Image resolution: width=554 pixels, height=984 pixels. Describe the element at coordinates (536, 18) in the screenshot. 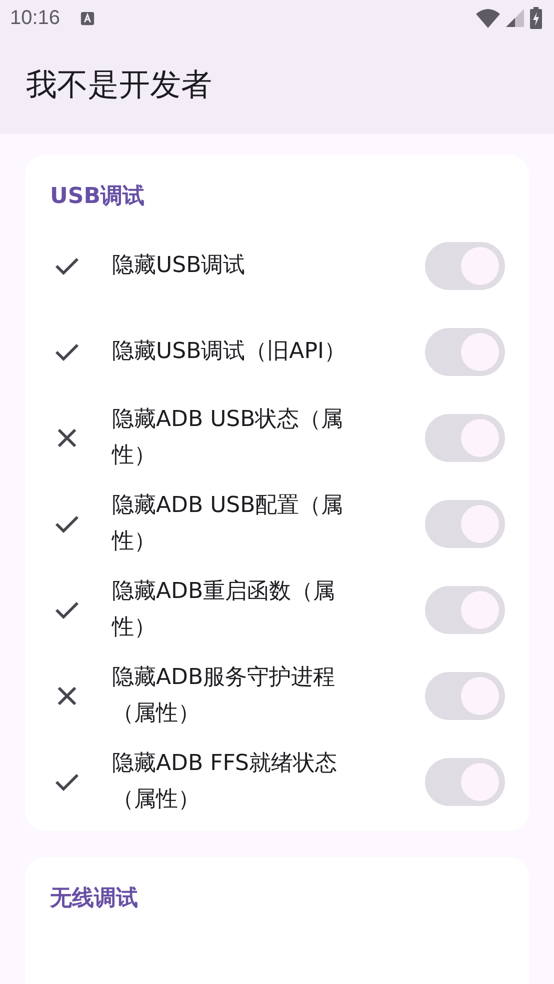

I see `battery-icon` at that location.